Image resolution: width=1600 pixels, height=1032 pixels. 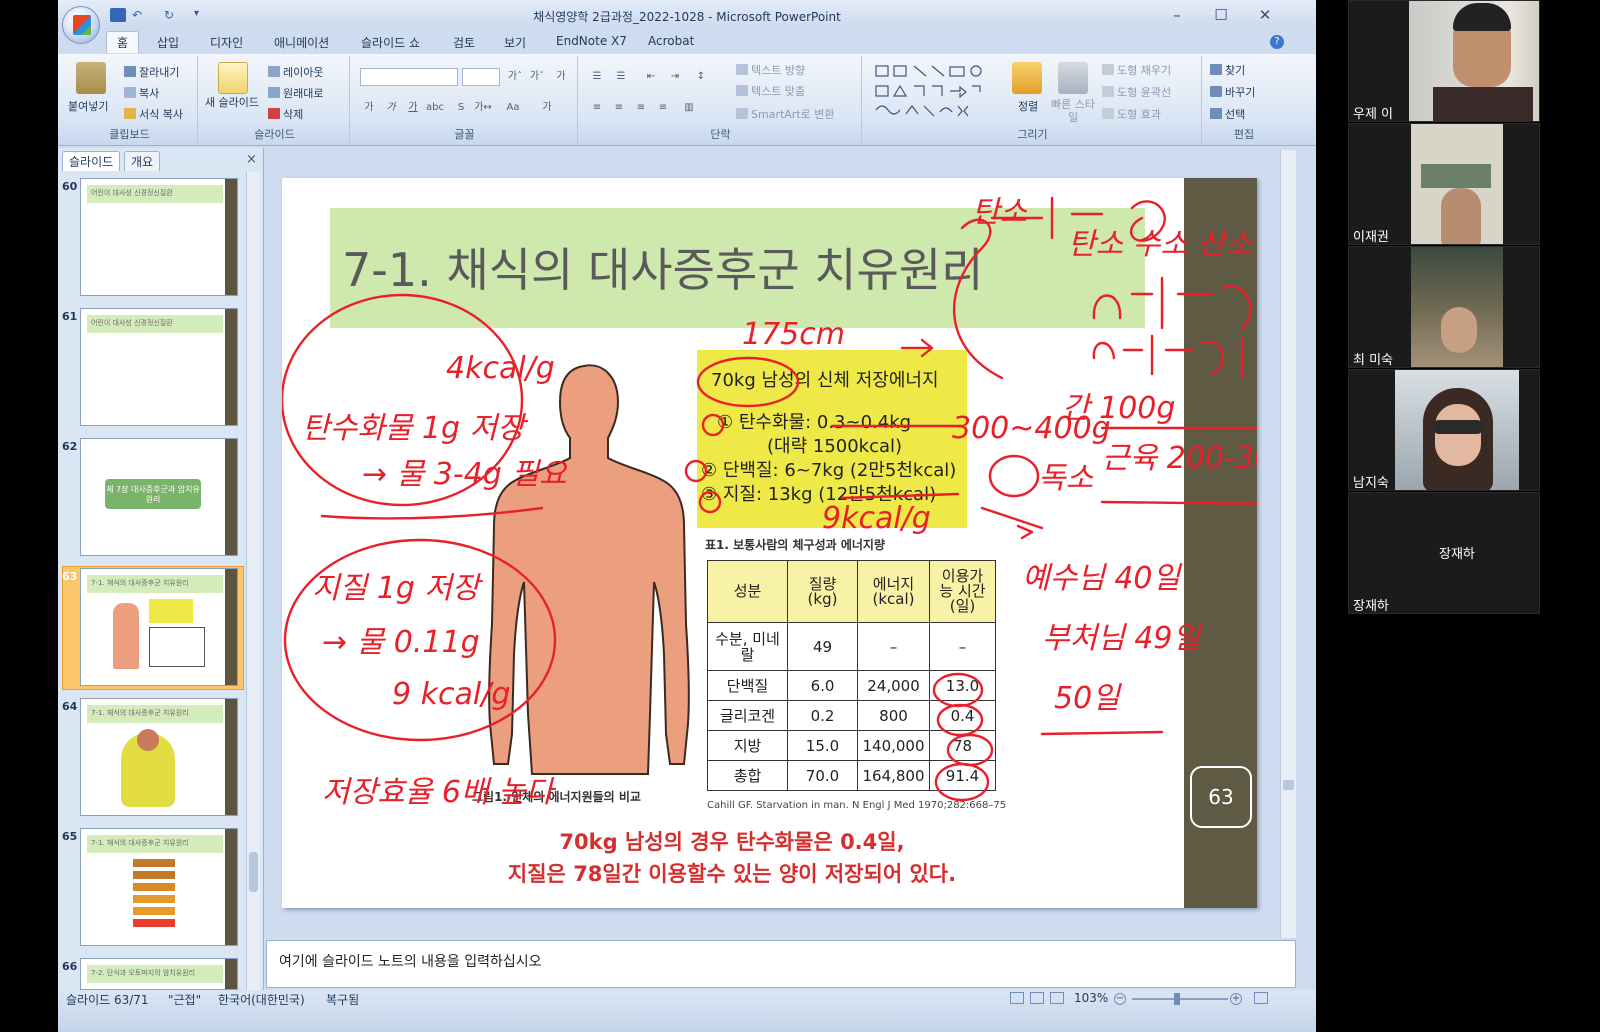 What do you see at coordinates (88, 106) in the screenshot?
I see `paste-button: 붙여넣기` at bounding box center [88, 106].